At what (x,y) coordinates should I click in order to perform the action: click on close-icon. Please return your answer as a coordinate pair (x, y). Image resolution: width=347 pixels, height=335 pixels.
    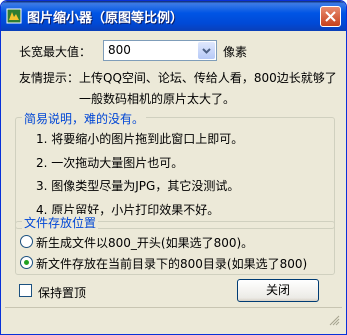
    Looking at the image, I should click on (330, 16).